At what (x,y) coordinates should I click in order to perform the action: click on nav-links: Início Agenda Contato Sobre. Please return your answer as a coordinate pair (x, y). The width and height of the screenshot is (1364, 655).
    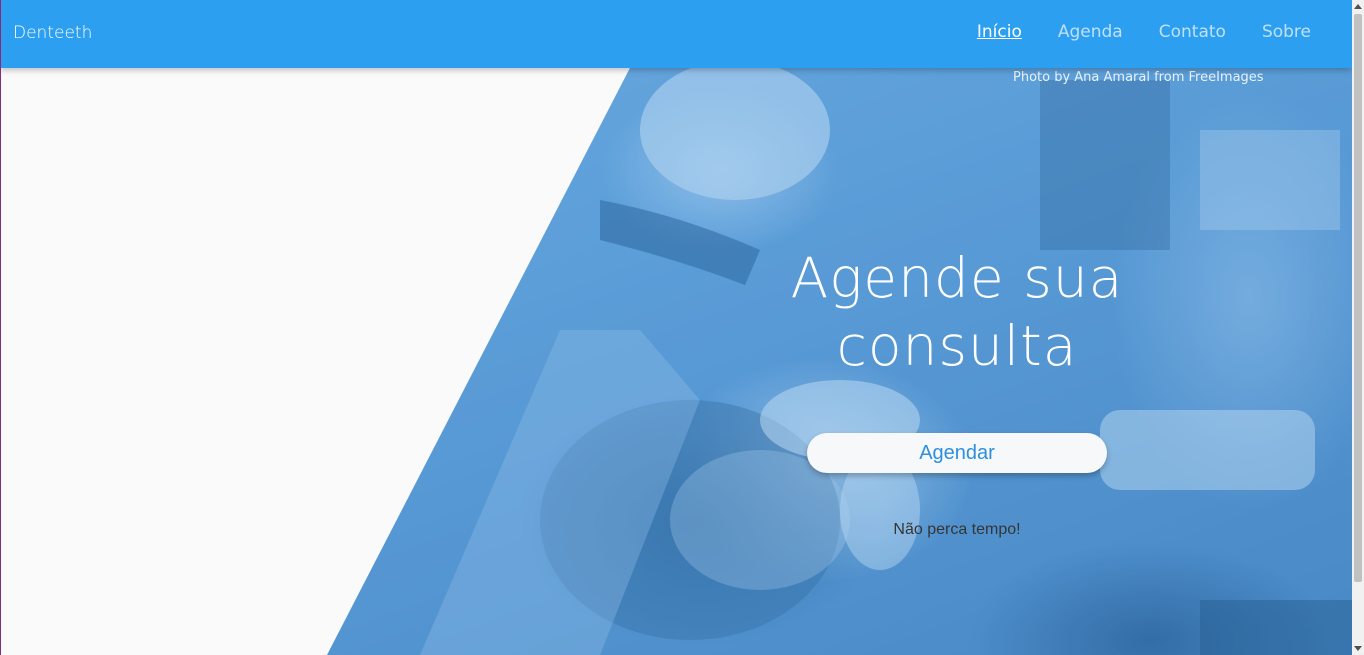
    Looking at the image, I should click on (1146, 32).